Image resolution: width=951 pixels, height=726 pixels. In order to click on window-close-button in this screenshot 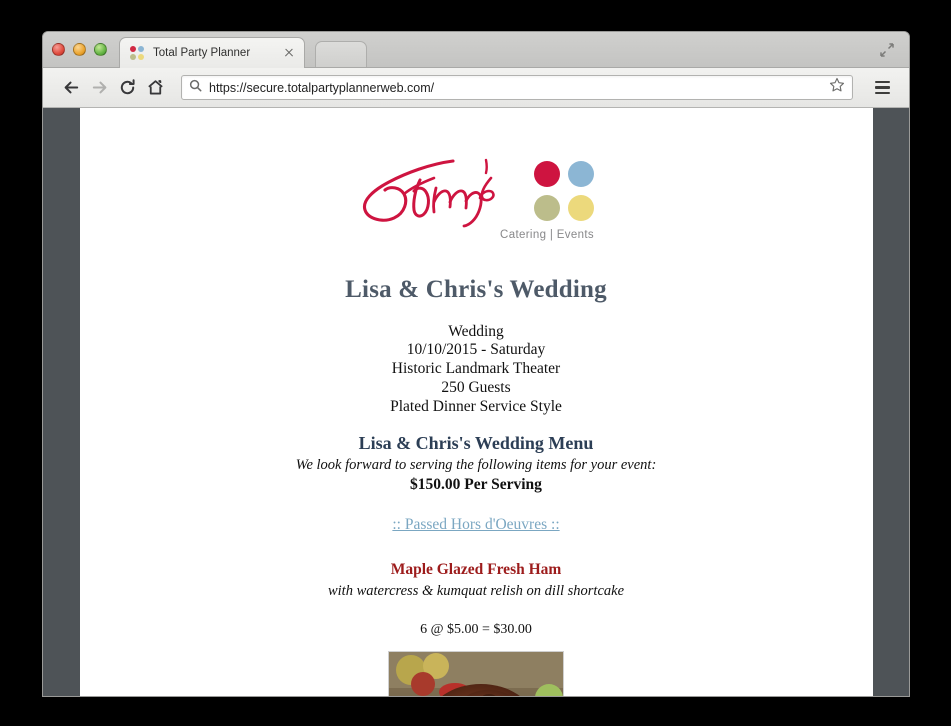, I will do `click(58, 49)`.